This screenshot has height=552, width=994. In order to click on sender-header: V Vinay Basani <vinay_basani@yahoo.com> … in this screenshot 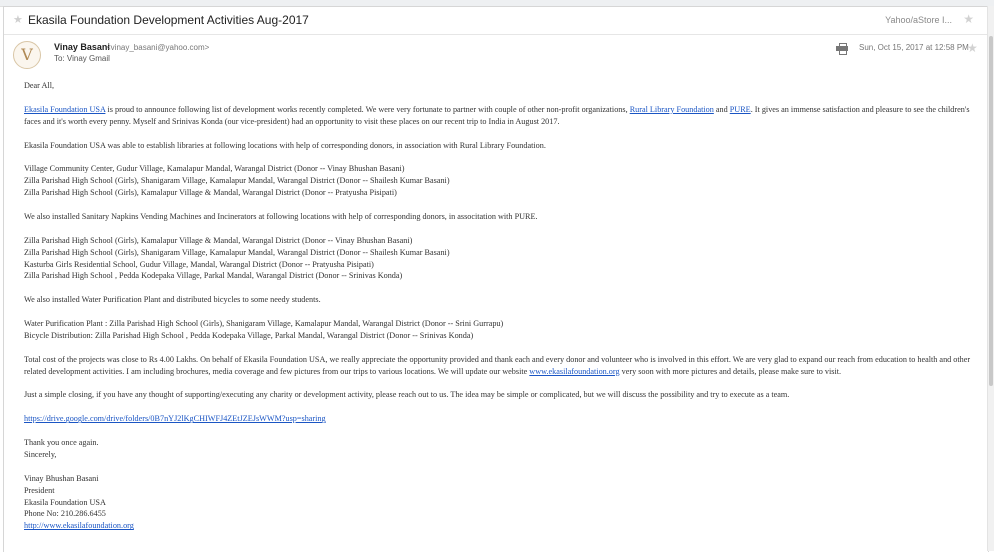, I will do `click(496, 55)`.